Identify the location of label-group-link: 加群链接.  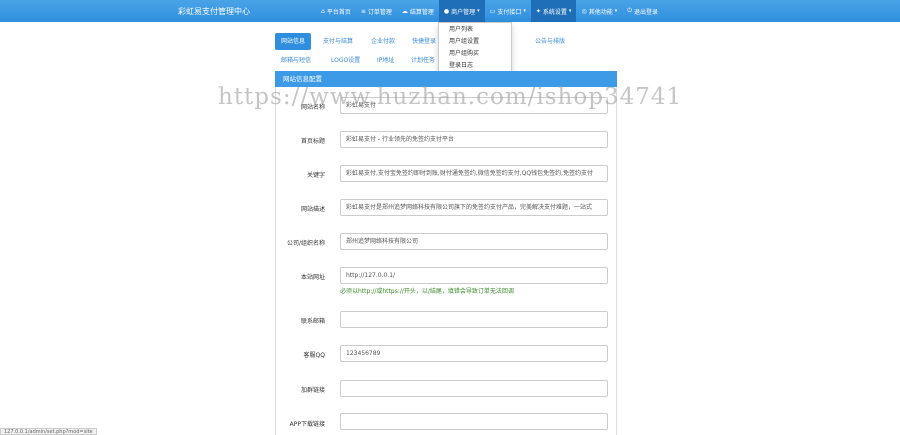
(312, 390).